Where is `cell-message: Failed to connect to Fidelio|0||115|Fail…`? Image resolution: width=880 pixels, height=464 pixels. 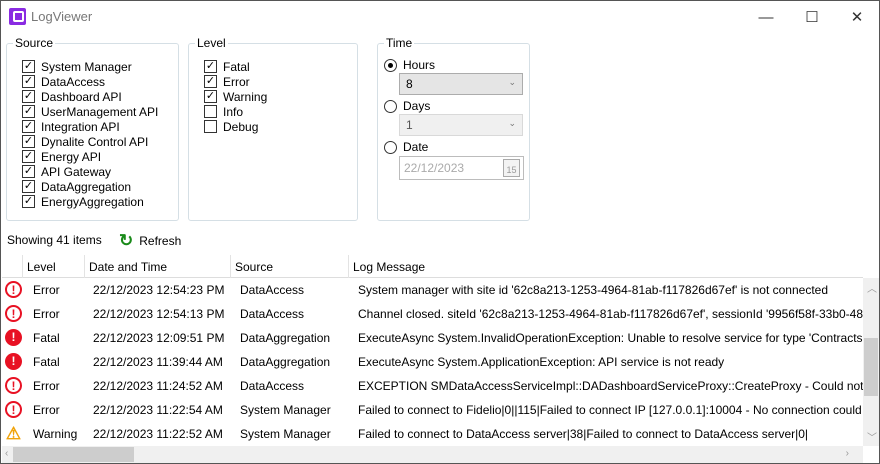
cell-message: Failed to connect to Fidelio|0||115|Fail… is located at coordinates (610, 410).